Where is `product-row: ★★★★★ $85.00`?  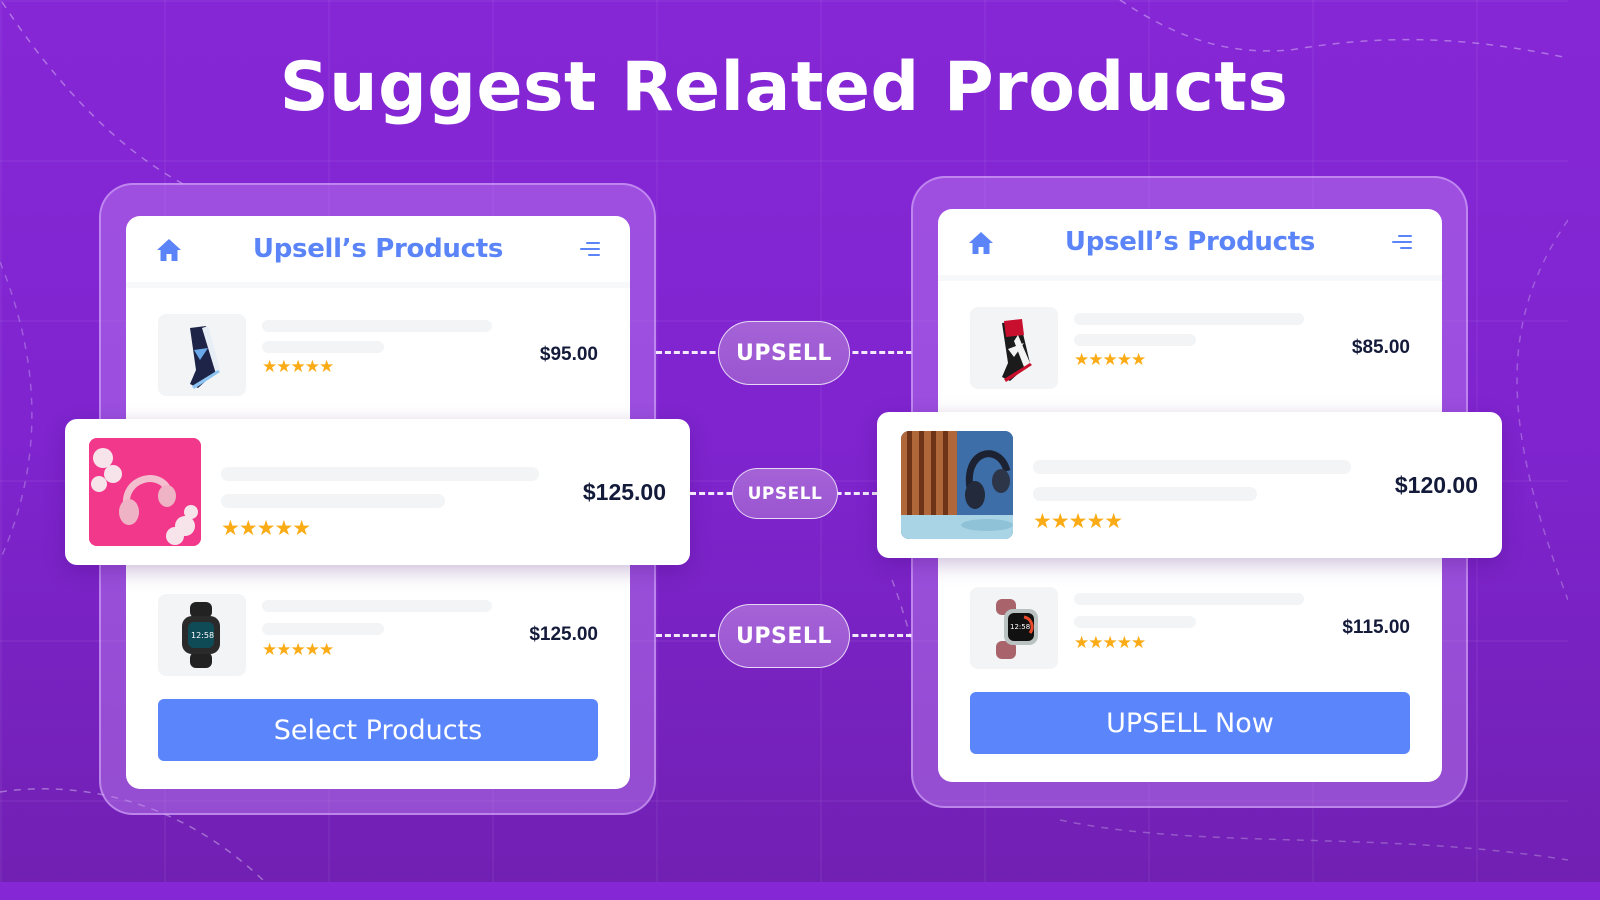 product-row: ★★★★★ $85.00 is located at coordinates (1190, 348).